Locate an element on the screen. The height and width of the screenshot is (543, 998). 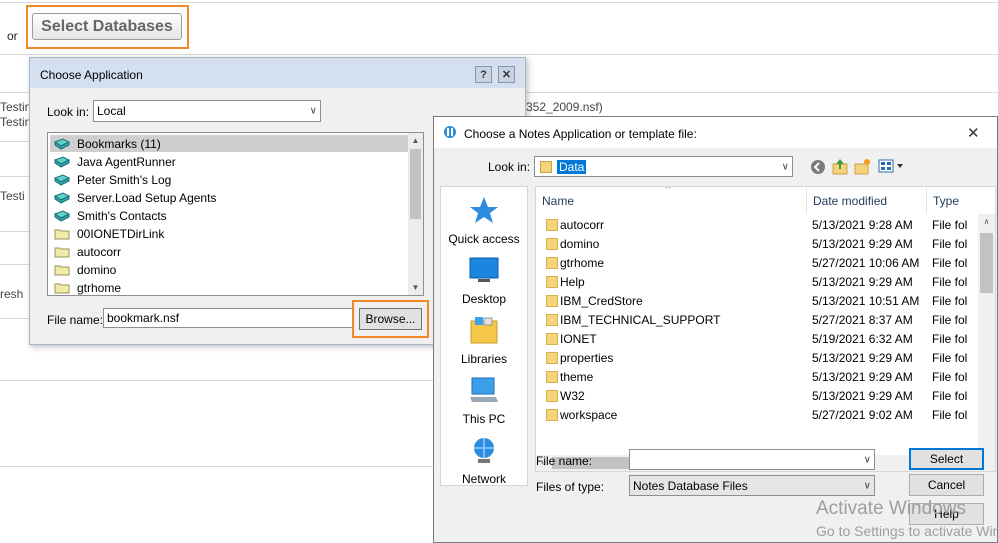
place-libraries: Libraries is located at coordinates (484, 340).